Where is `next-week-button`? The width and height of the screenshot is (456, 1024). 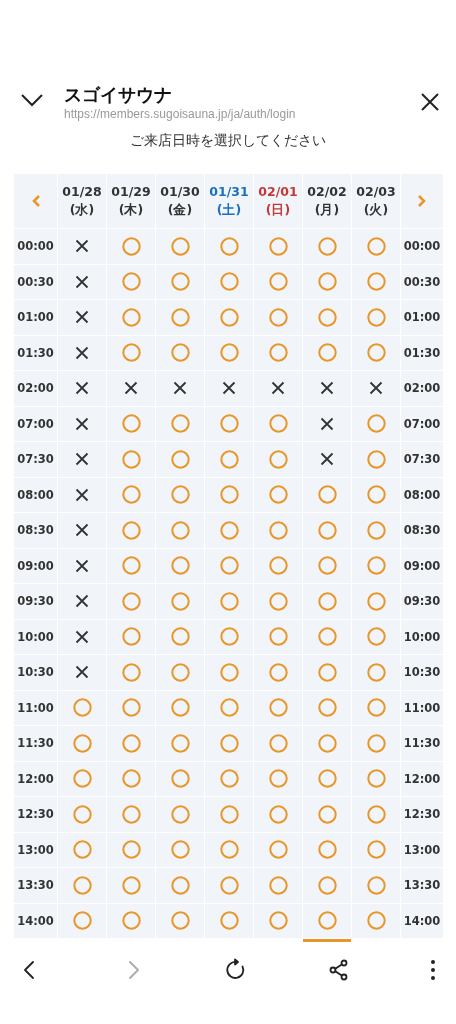 next-week-button is located at coordinates (422, 201).